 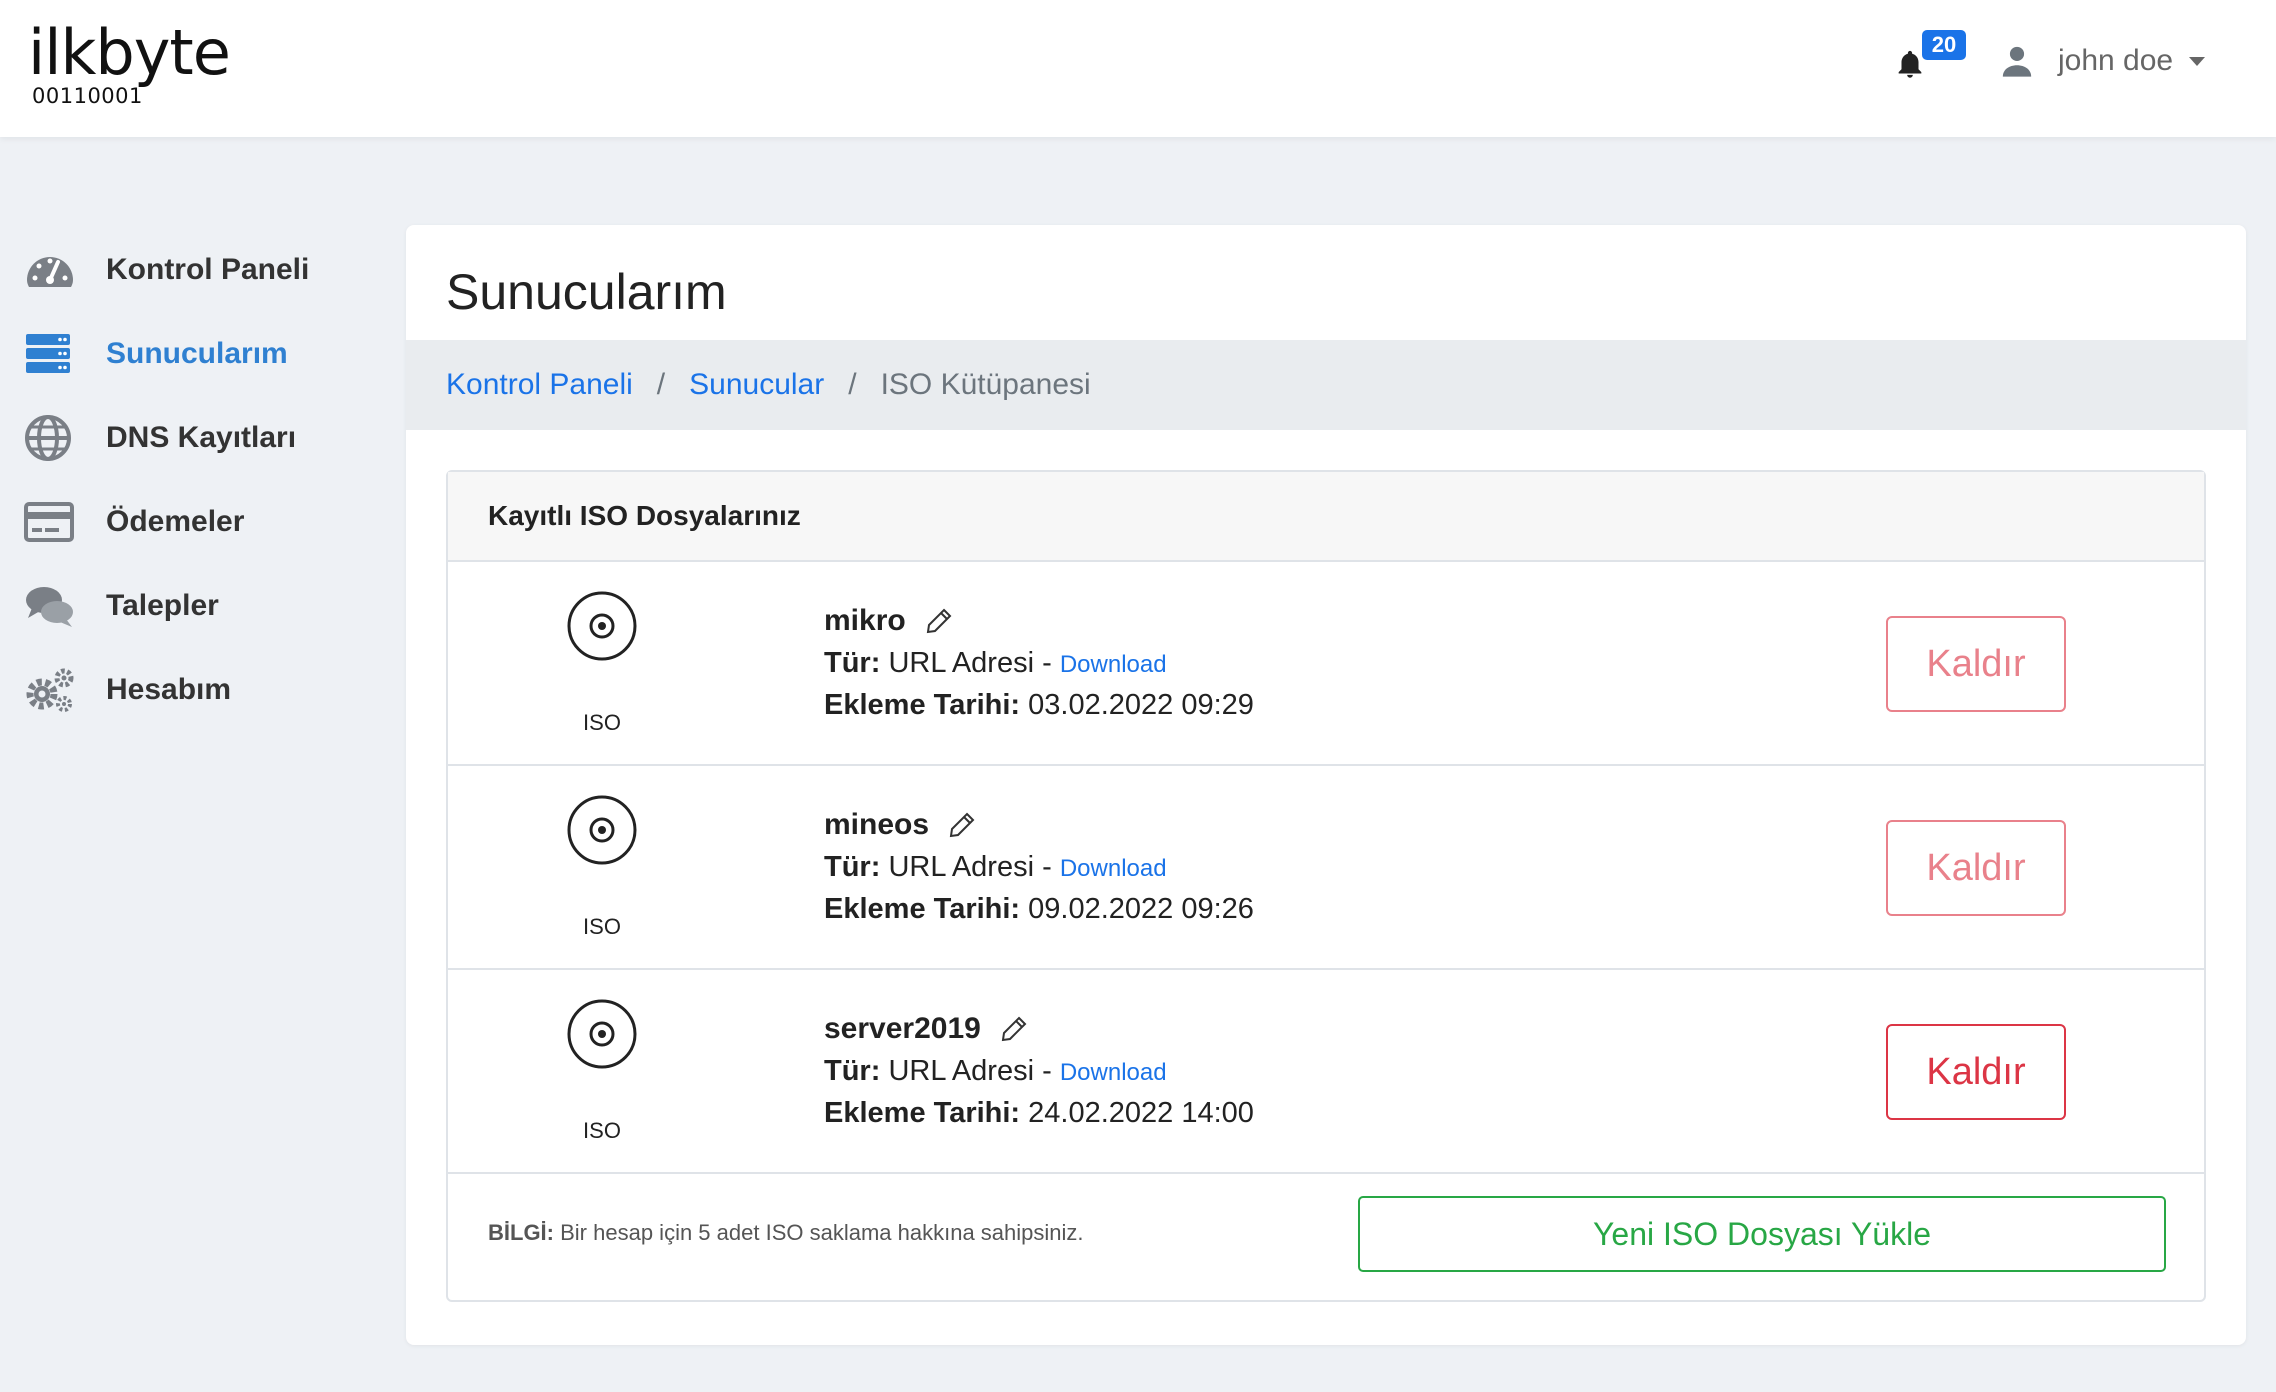 I want to click on sidebar-item-odemeler: Ödemeler, so click(x=190, y=522).